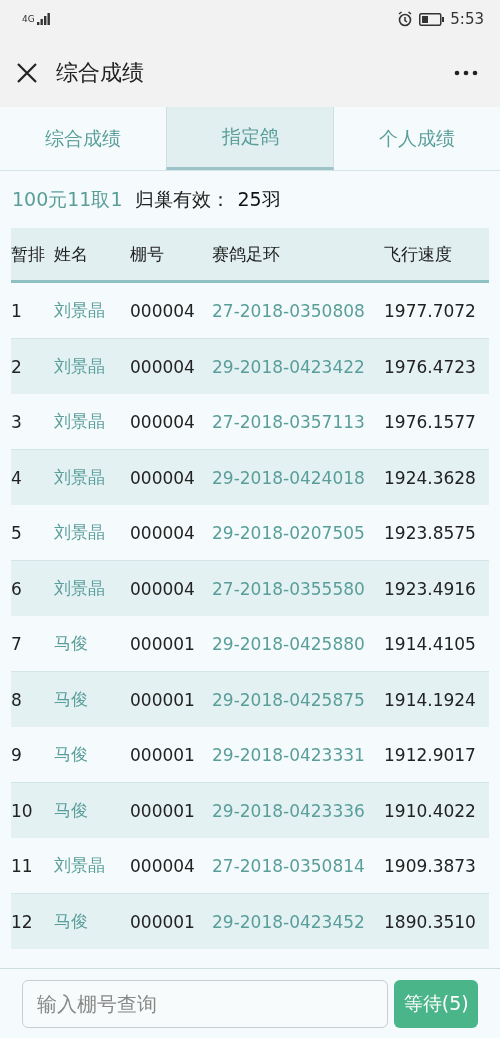 Image resolution: width=500 pixels, height=1038 pixels. Describe the element at coordinates (171, 255) in the screenshot. I see `column-header: 棚号` at that location.